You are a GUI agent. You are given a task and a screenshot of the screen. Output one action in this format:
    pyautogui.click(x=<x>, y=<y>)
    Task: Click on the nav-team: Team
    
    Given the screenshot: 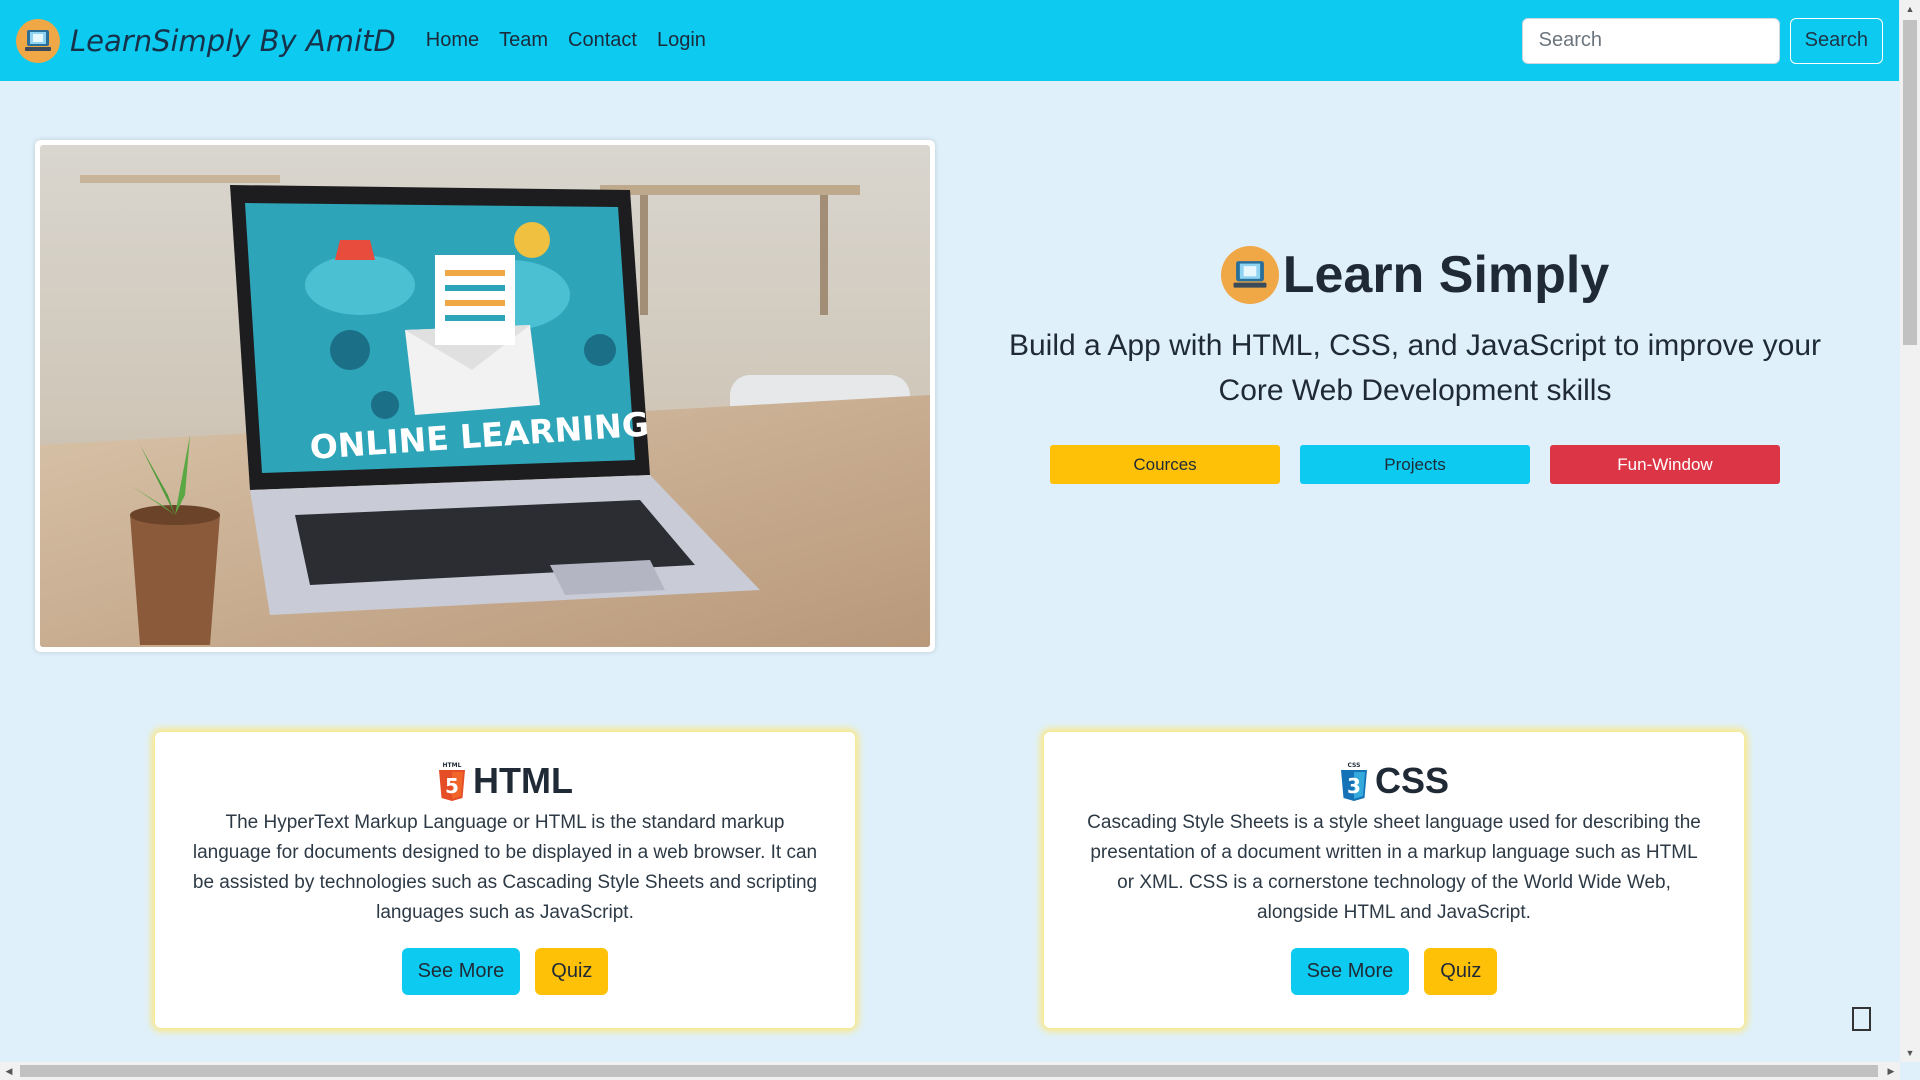 What is the action you would take?
    pyautogui.click(x=523, y=40)
    